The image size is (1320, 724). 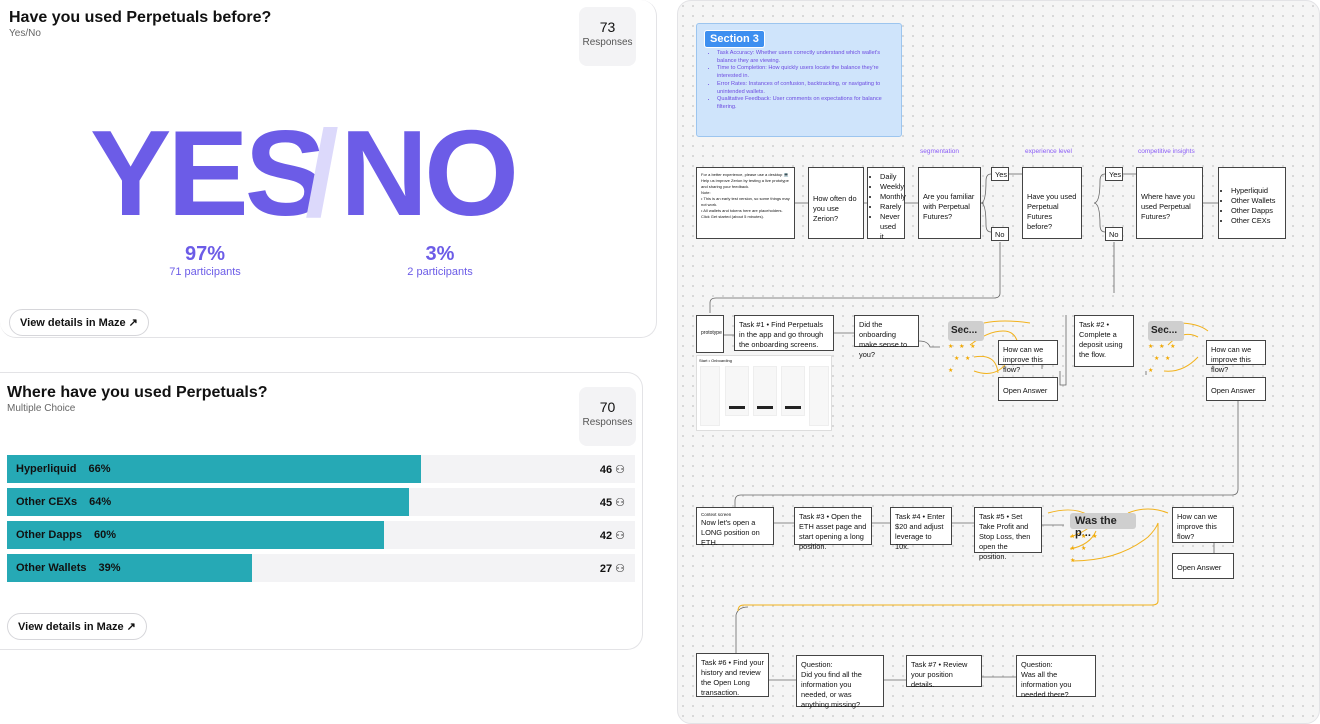 I want to click on experience-label: experience level, so click(x=1048, y=151).